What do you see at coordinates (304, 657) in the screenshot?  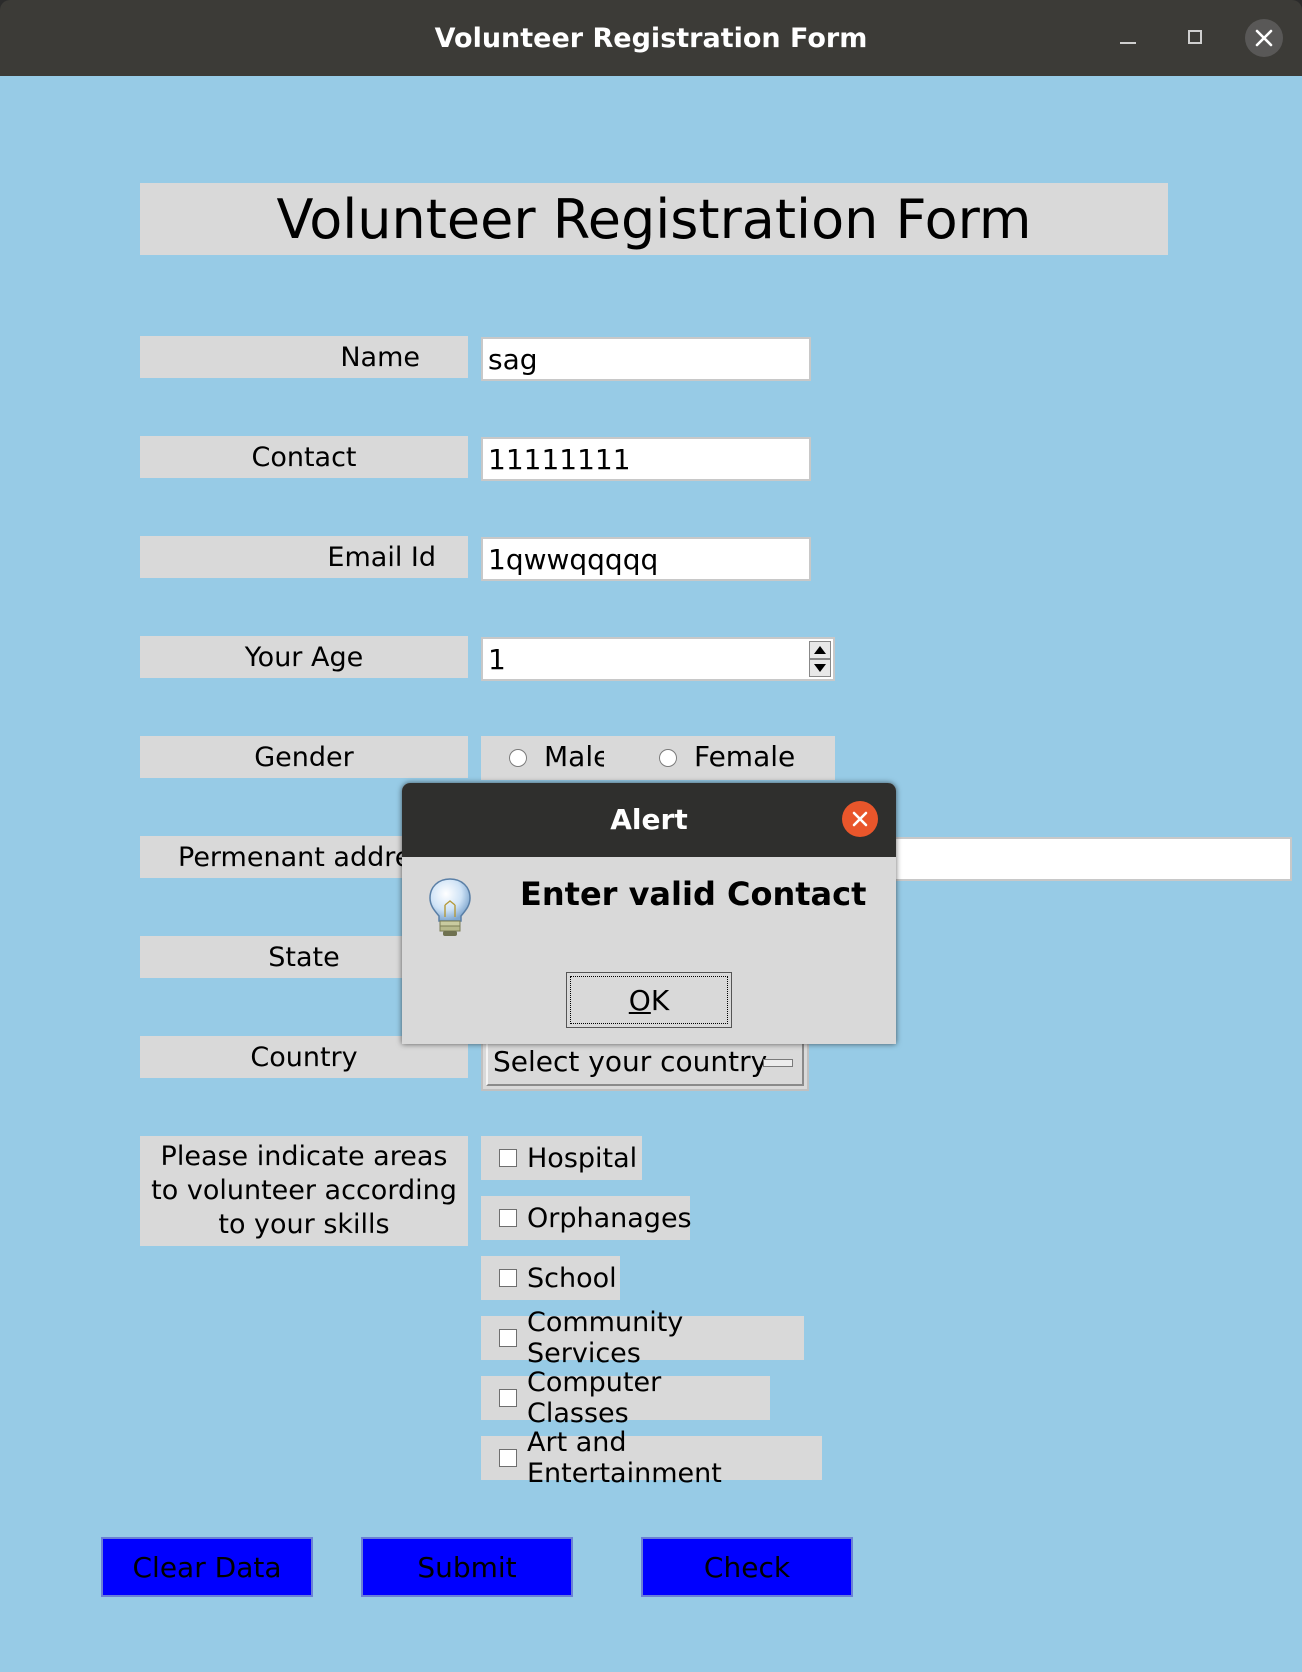 I see `age-label: Your Age` at bounding box center [304, 657].